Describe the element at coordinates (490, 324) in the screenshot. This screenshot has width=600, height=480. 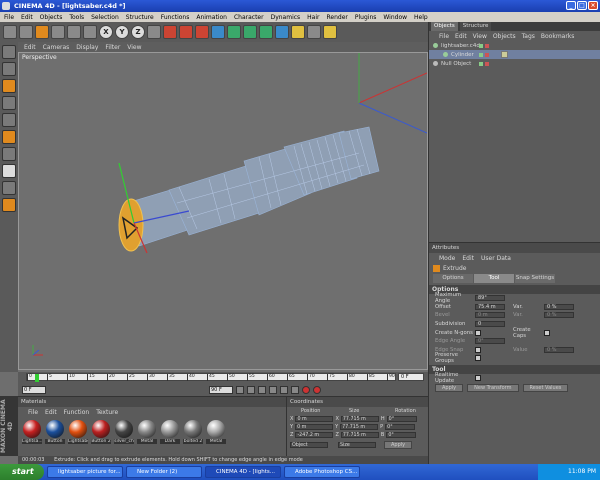
I see `subdivision-field: 0` at that location.